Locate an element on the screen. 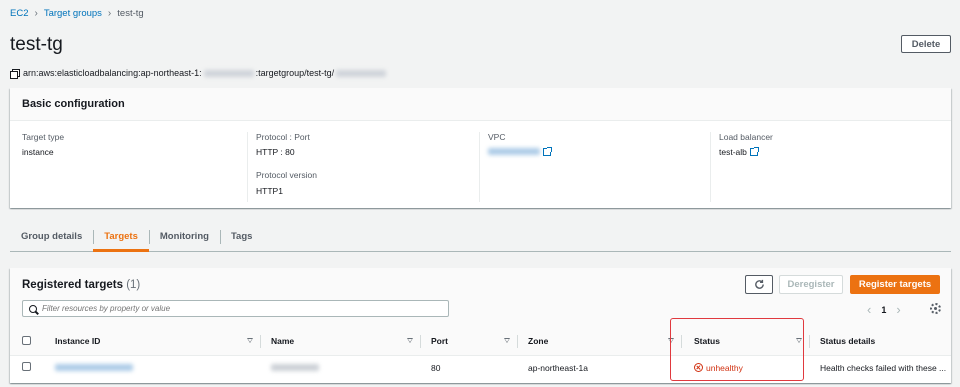  instance-name-redacted is located at coordinates (295, 367).